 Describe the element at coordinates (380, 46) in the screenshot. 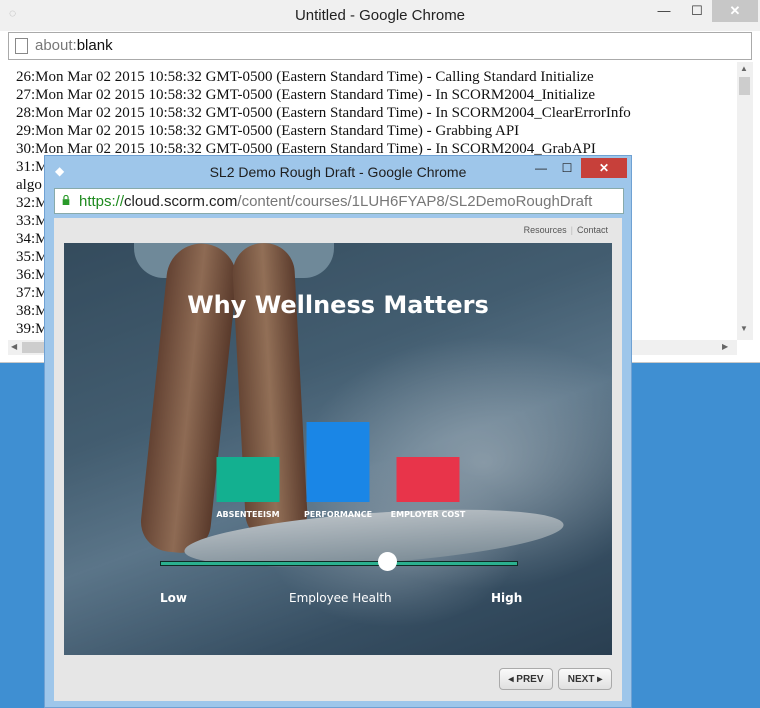

I see `address-bar: about:blank` at that location.